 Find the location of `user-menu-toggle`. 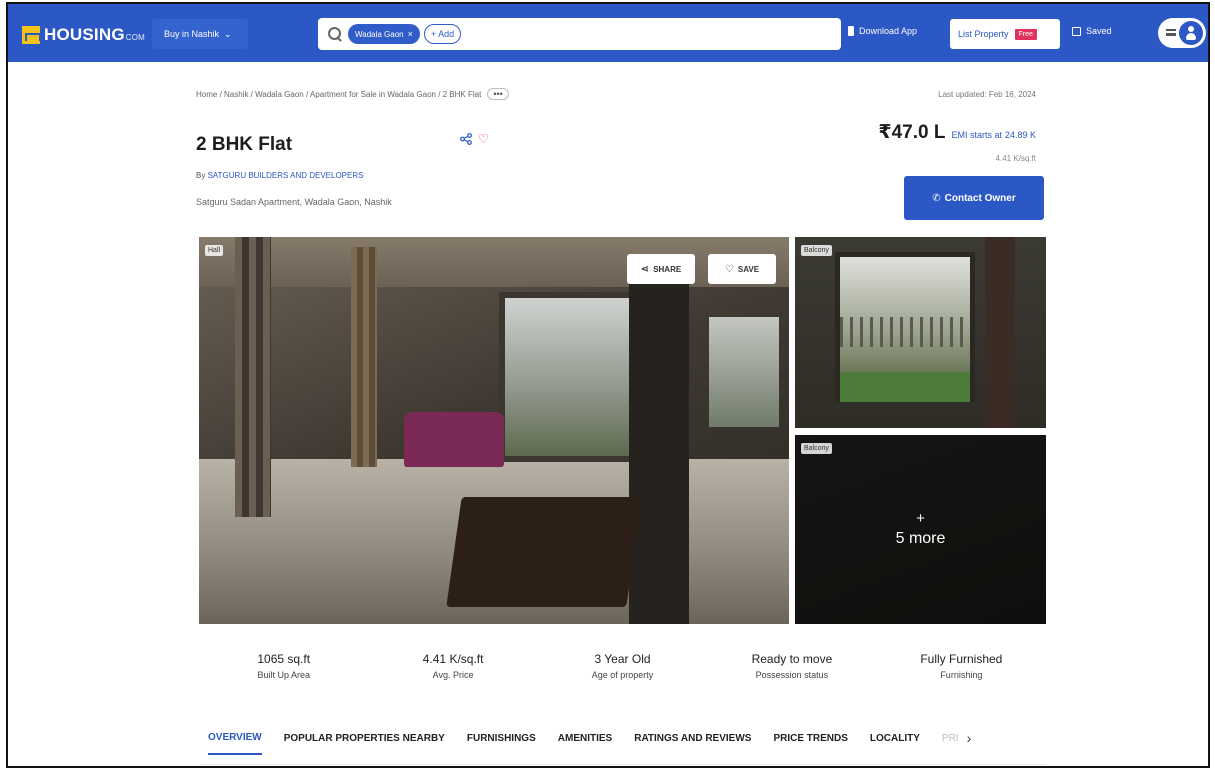

user-menu-toggle is located at coordinates (1182, 33).